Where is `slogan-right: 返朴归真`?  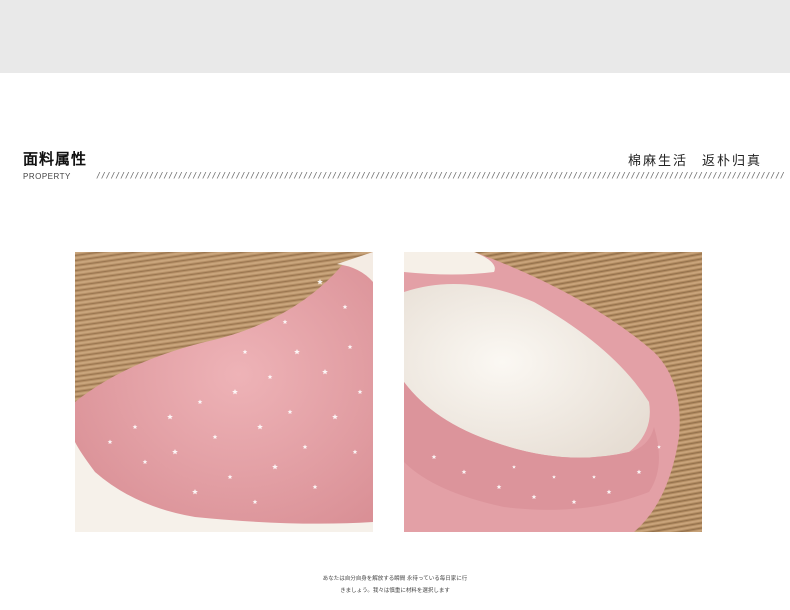
slogan-right: 返朴归真 is located at coordinates (731, 161).